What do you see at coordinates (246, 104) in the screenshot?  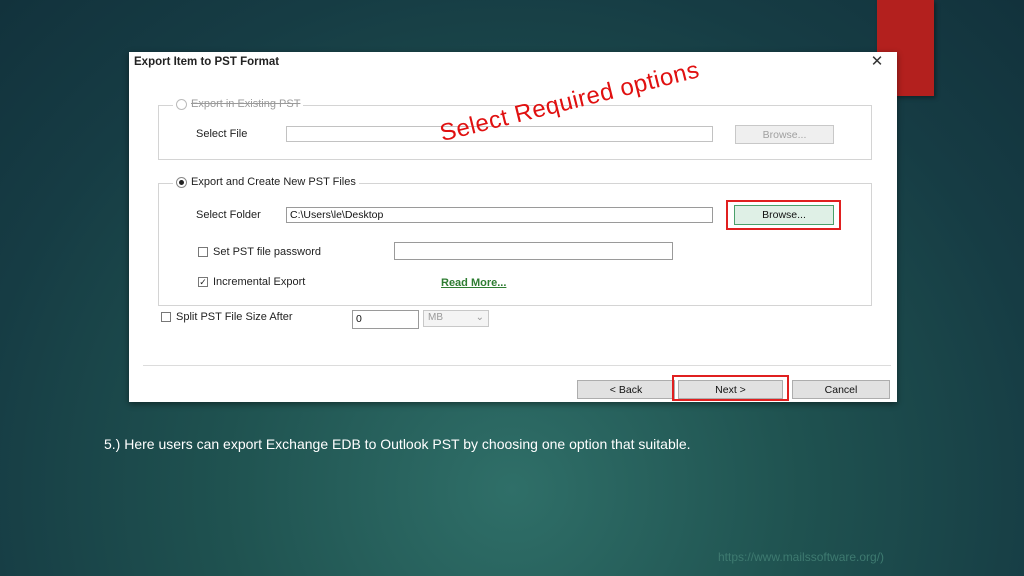 I see `existing-pst-label: Export in Existing PST` at bounding box center [246, 104].